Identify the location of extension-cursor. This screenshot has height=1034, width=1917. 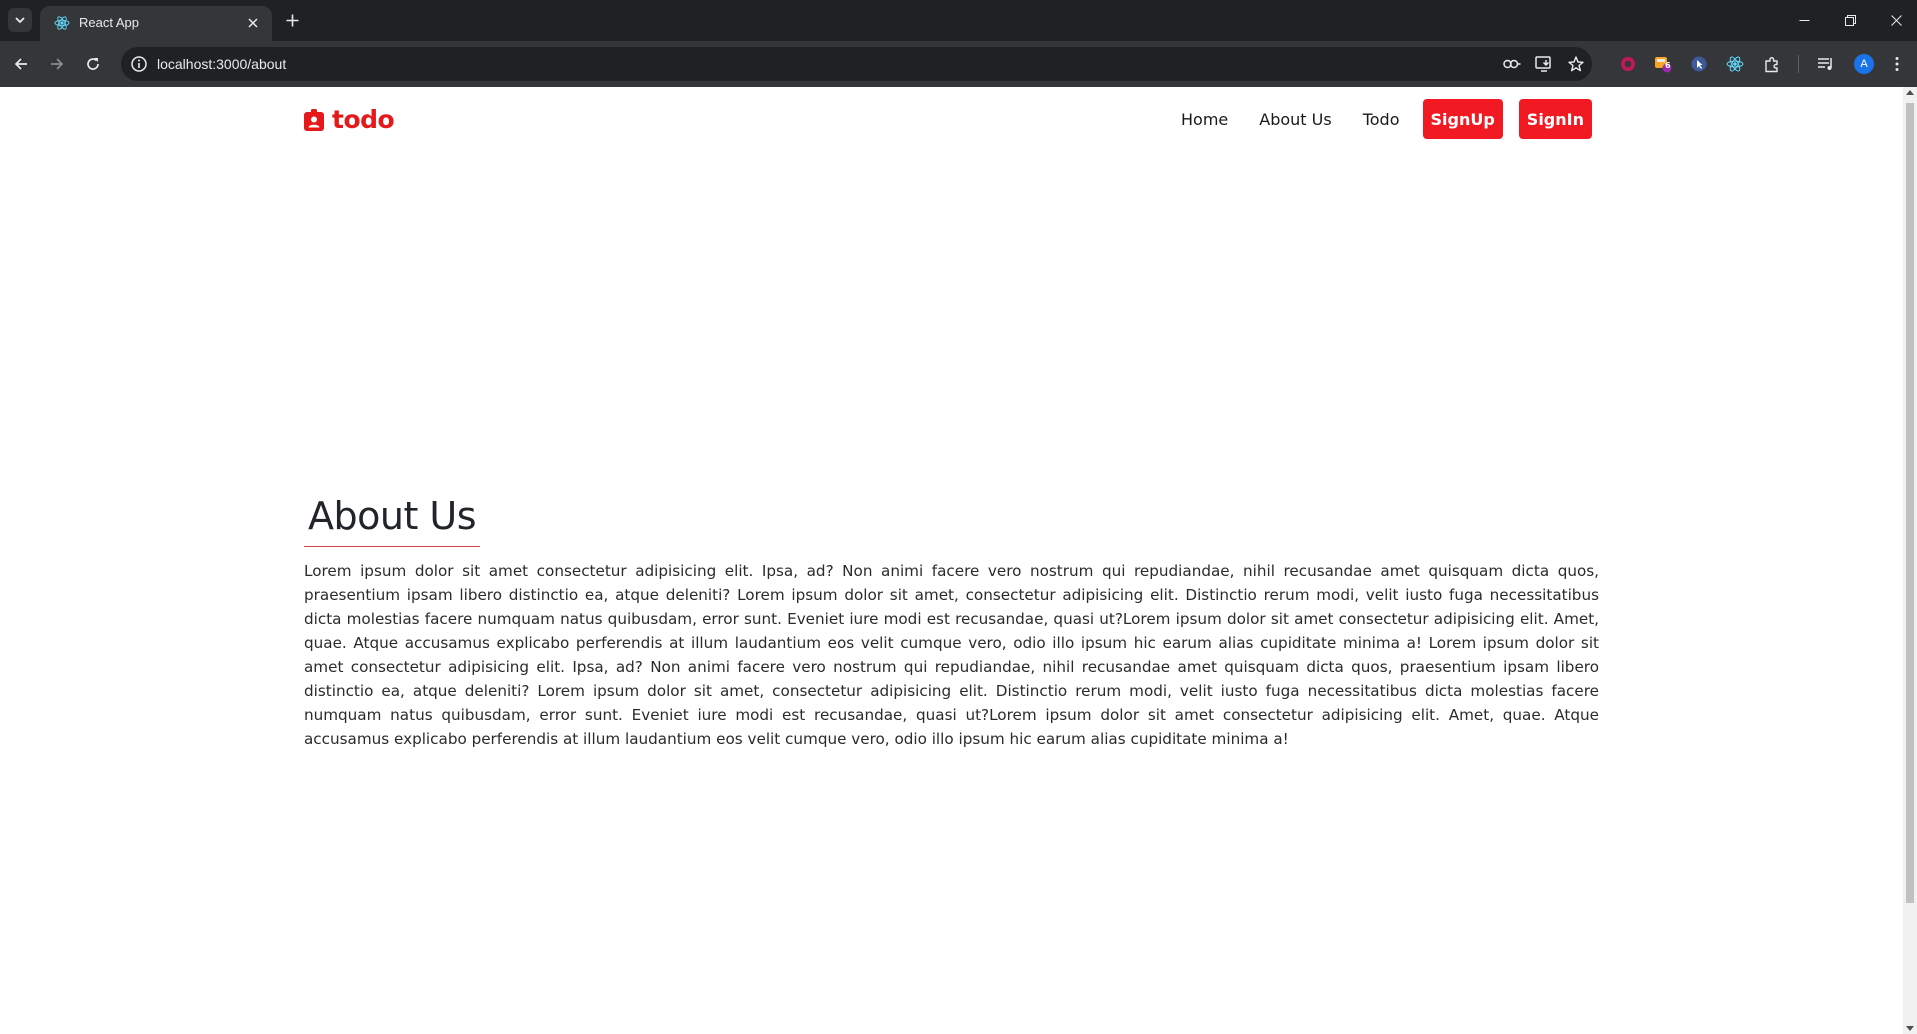
(1699, 64).